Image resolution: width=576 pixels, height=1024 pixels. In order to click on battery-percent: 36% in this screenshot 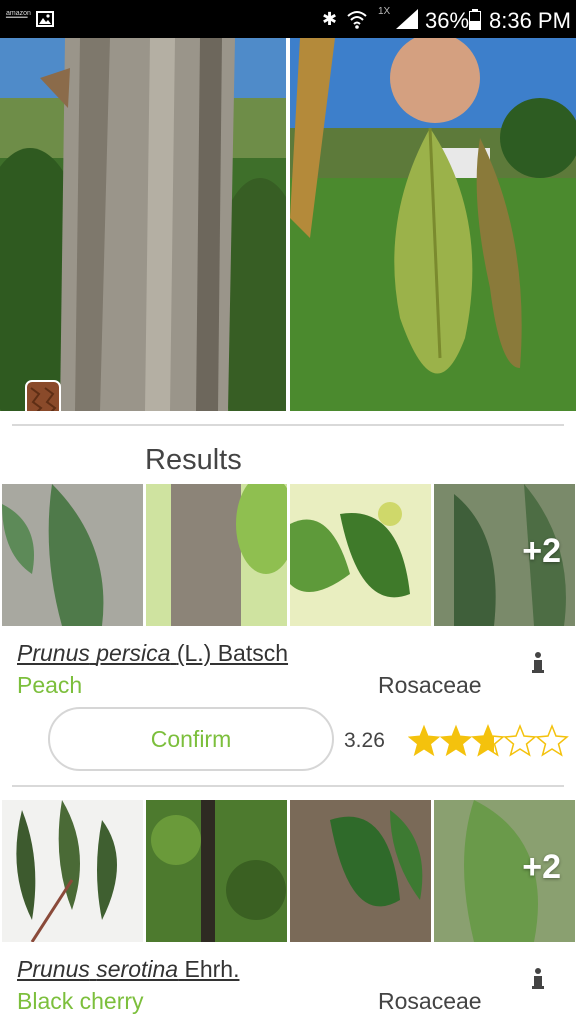, I will do `click(447, 20)`.